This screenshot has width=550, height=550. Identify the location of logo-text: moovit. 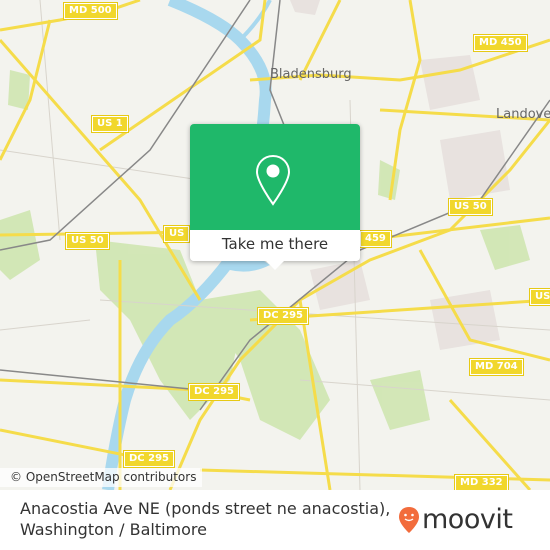
(467, 519).